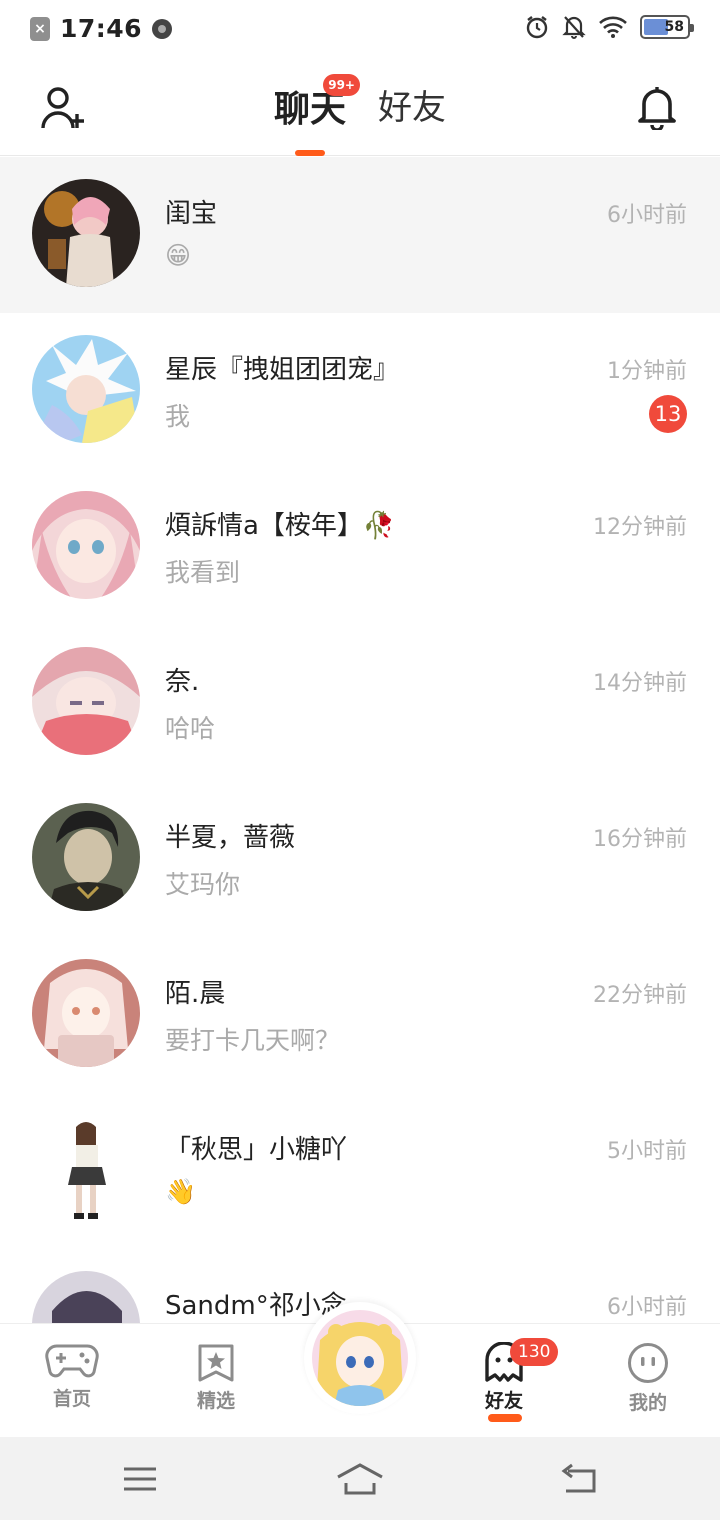  What do you see at coordinates (534, 1352) in the screenshot?
I see `friends-badge: 130` at bounding box center [534, 1352].